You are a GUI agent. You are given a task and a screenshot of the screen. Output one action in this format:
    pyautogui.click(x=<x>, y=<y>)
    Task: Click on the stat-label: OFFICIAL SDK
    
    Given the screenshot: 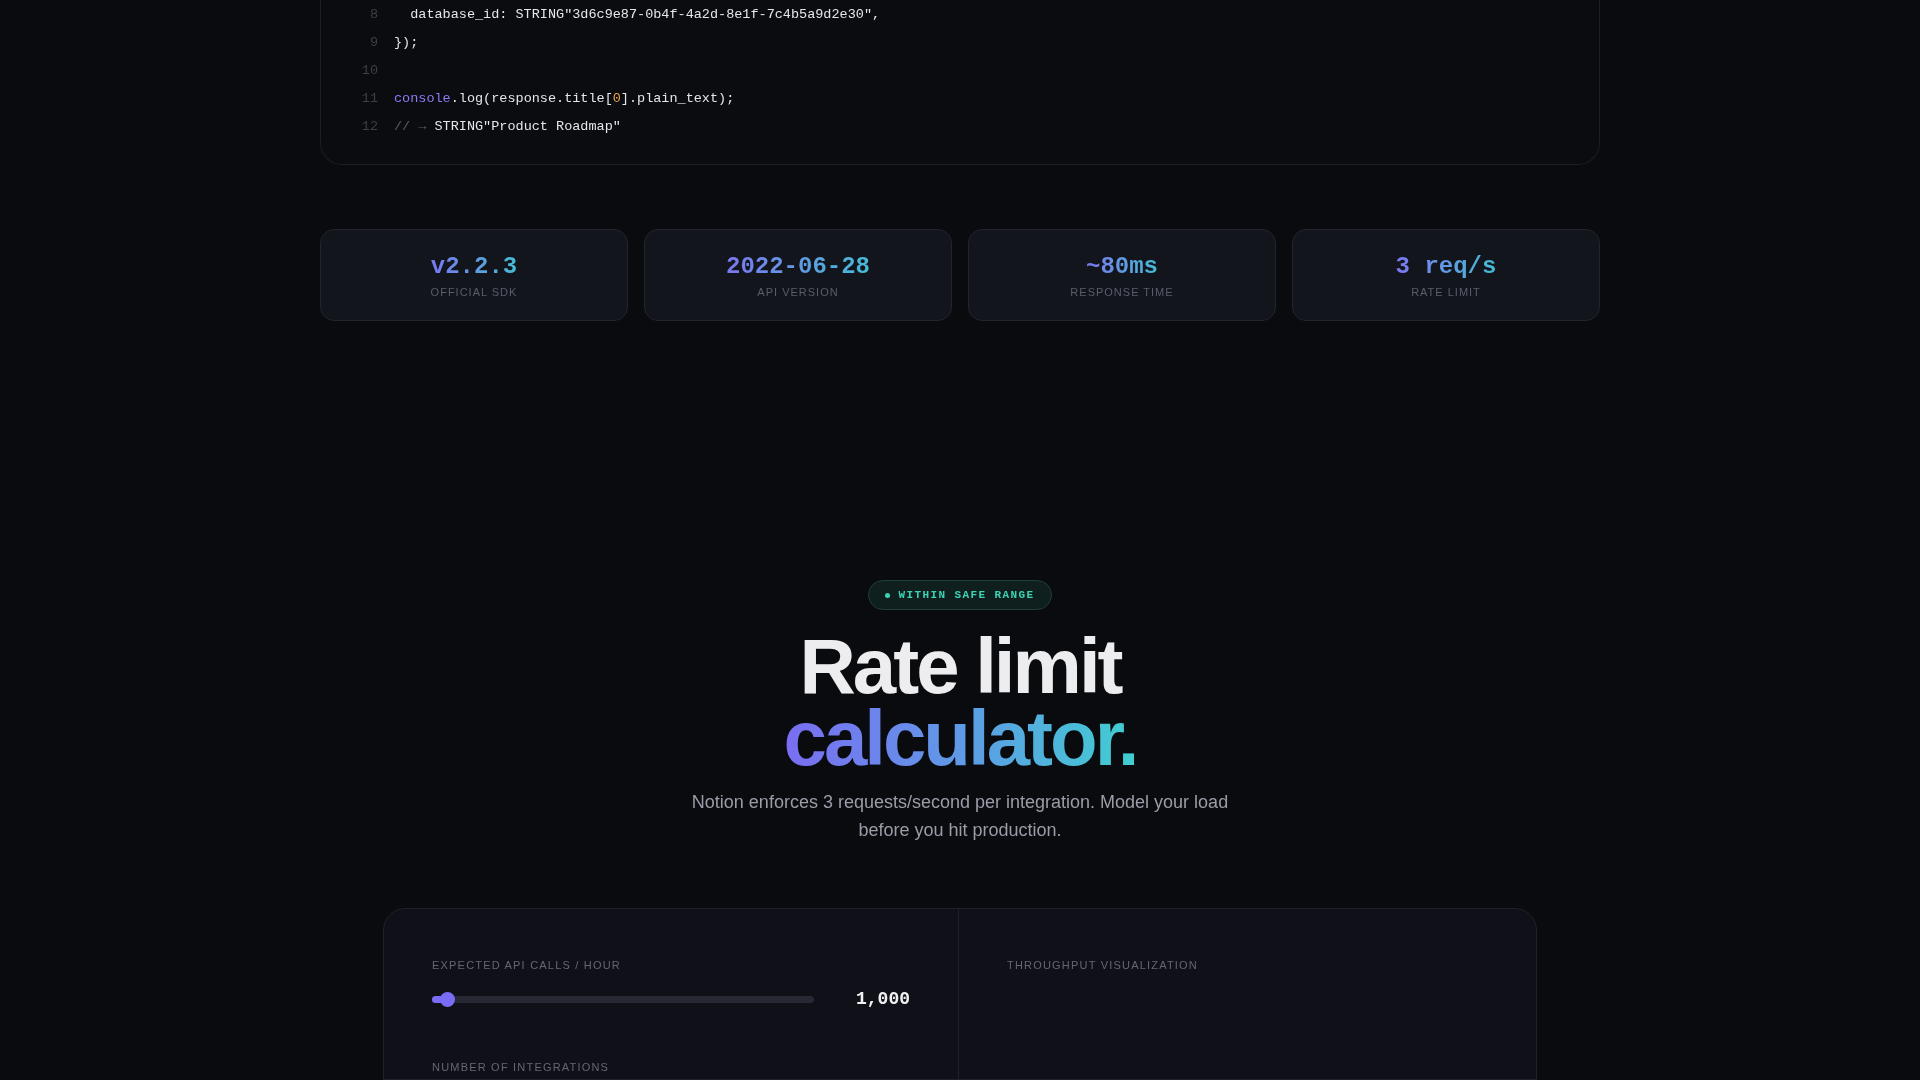 What is the action you would take?
    pyautogui.click(x=474, y=291)
    